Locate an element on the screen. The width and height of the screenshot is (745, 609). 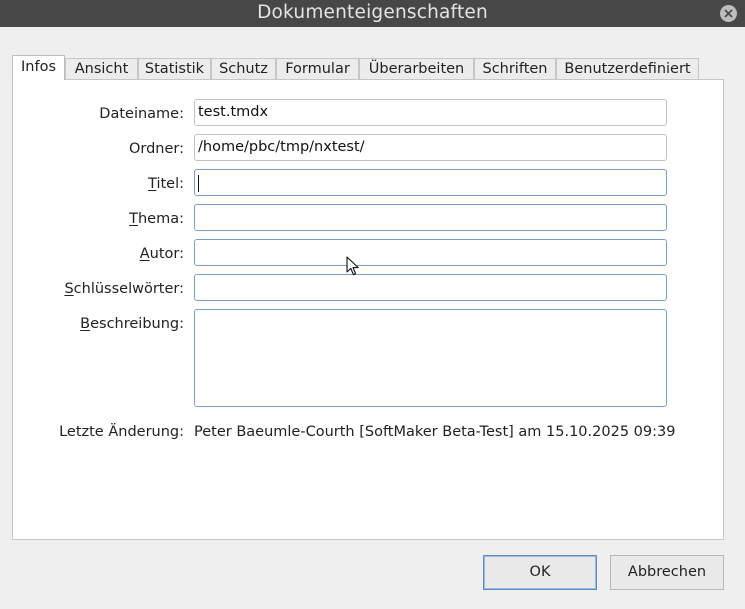
keywords-label: Schlüsselwörter: is located at coordinates (124, 289).